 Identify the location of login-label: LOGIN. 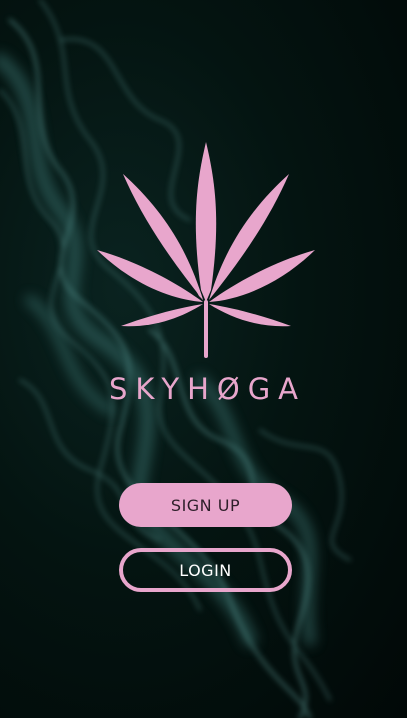
(205, 570).